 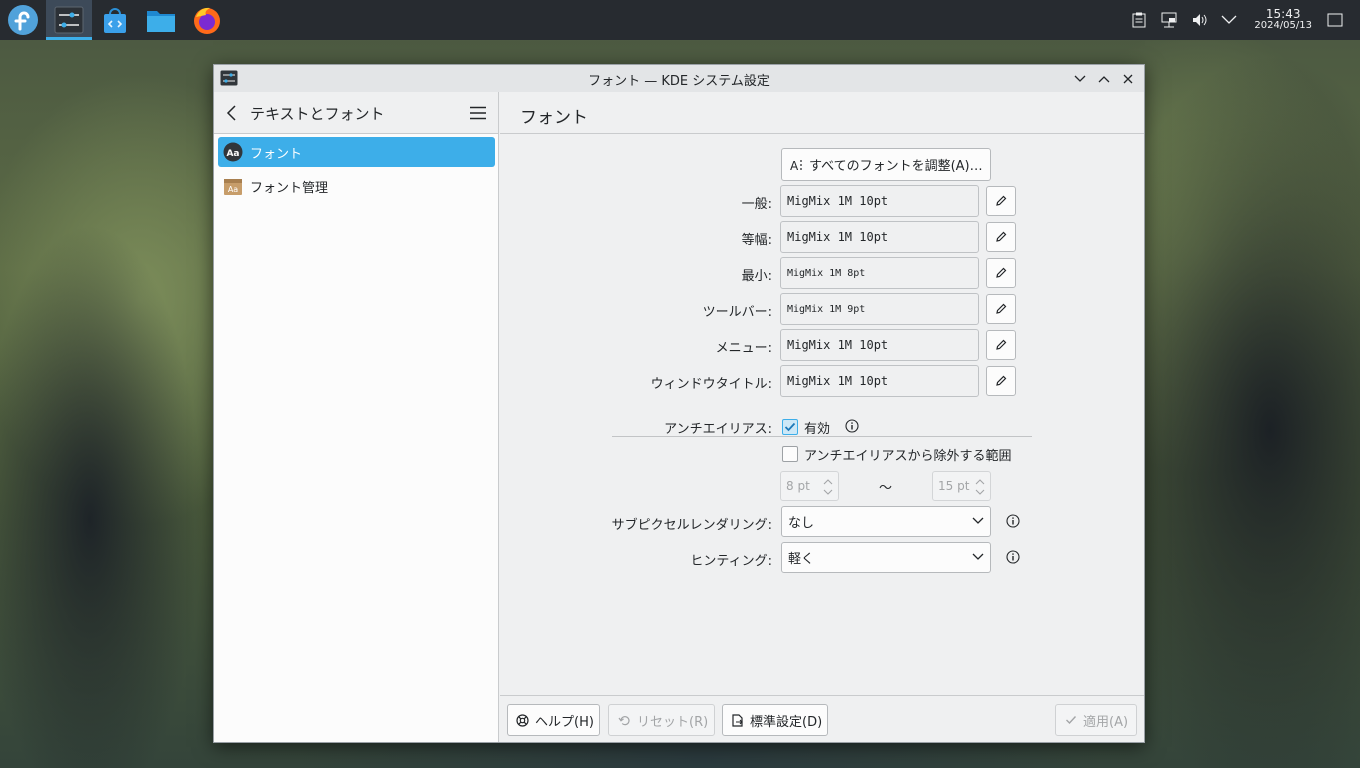 I want to click on clock-time: 15:43, so click(x=1283, y=14).